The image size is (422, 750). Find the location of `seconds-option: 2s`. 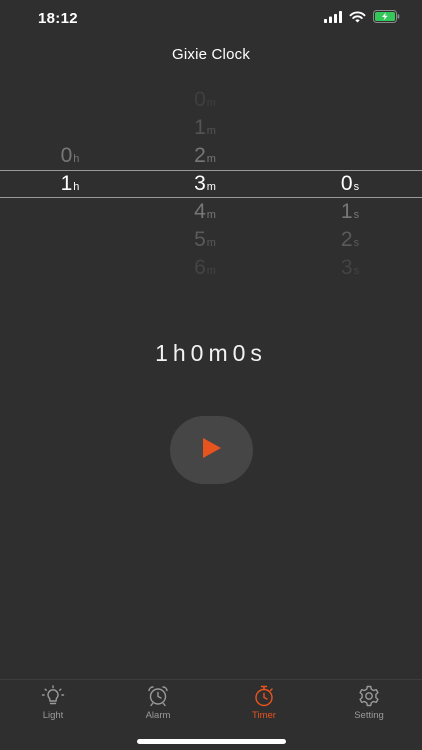

seconds-option: 2s is located at coordinates (350, 240).